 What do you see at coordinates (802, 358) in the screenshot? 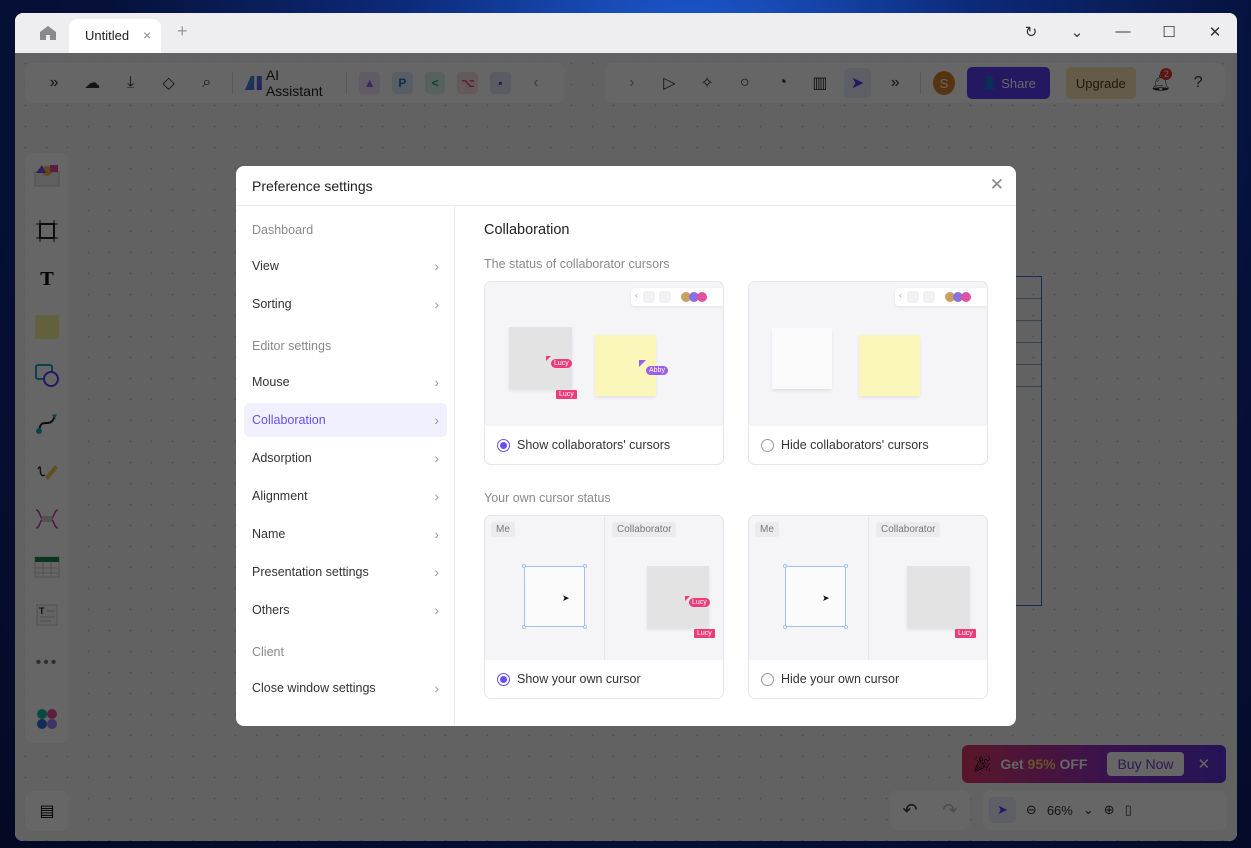
I see `preview-shape-white` at bounding box center [802, 358].